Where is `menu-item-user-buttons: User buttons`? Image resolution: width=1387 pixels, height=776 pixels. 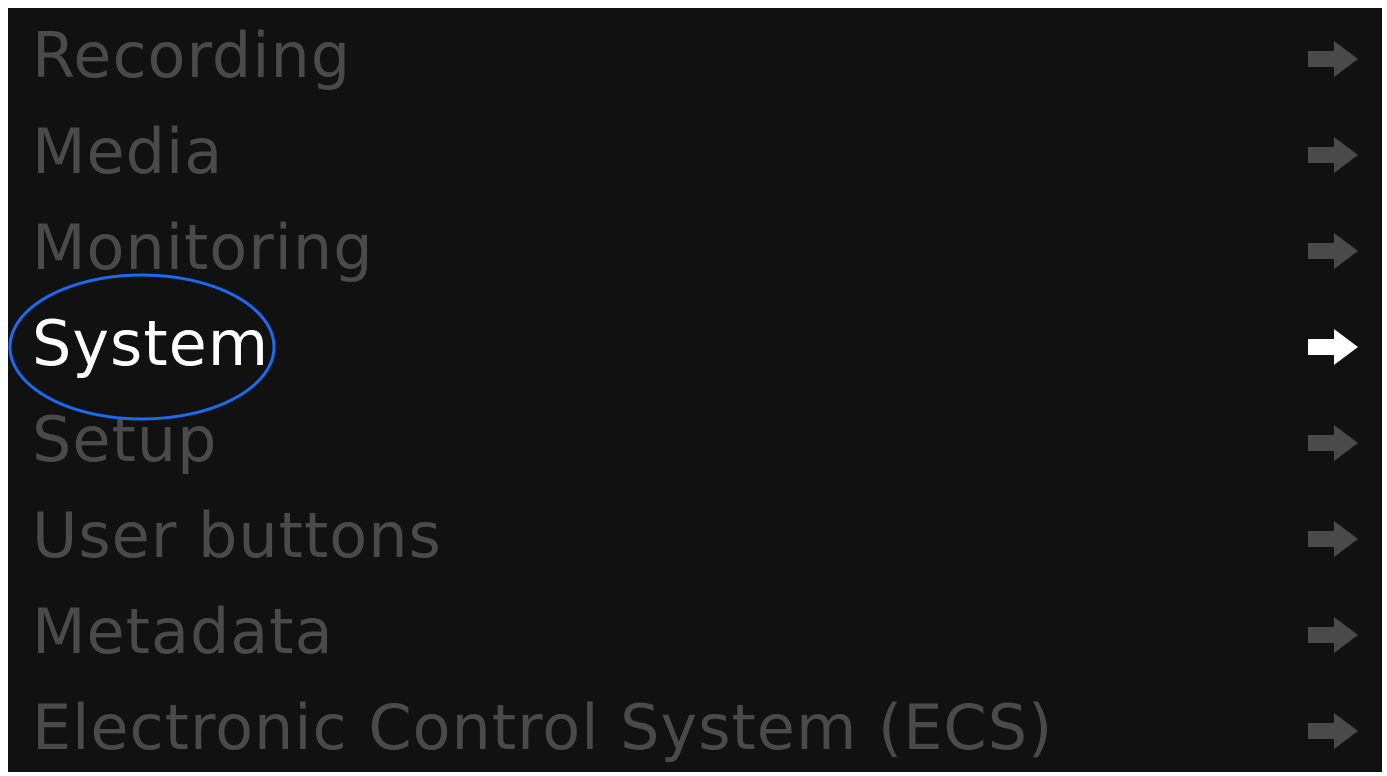 menu-item-user-buttons: User buttons is located at coordinates (695, 536).